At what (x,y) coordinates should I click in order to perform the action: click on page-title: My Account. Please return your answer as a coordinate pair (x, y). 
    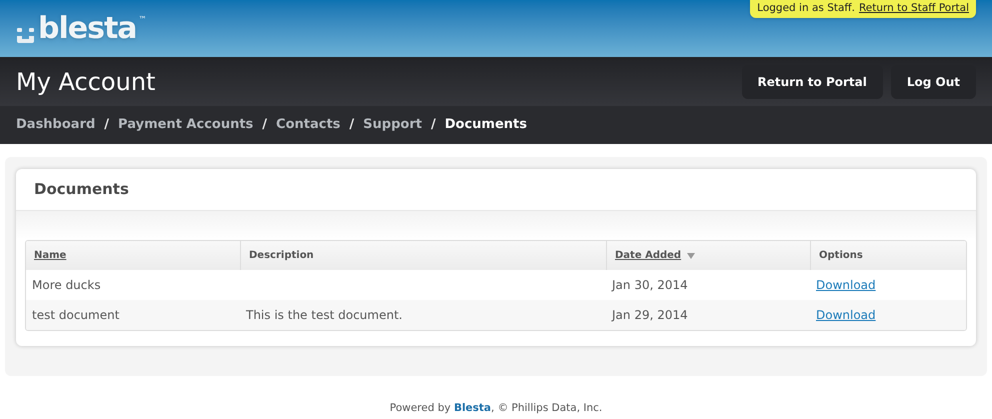
    Looking at the image, I should click on (86, 82).